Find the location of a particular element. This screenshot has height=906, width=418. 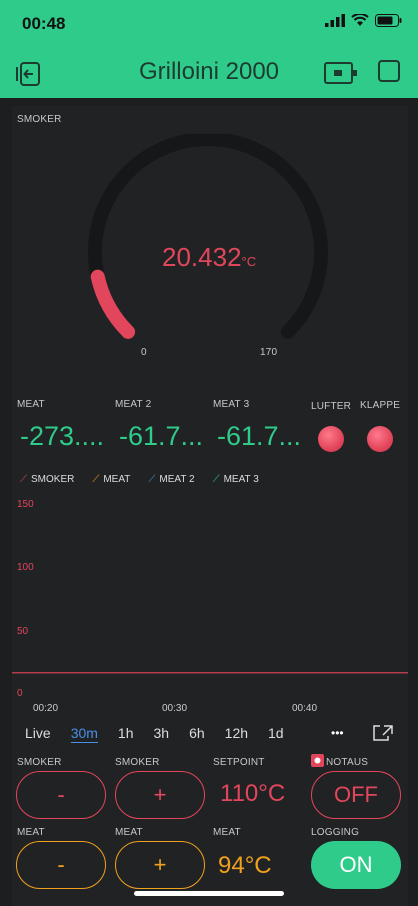

smoker-minus-button: - is located at coordinates (61, 795).